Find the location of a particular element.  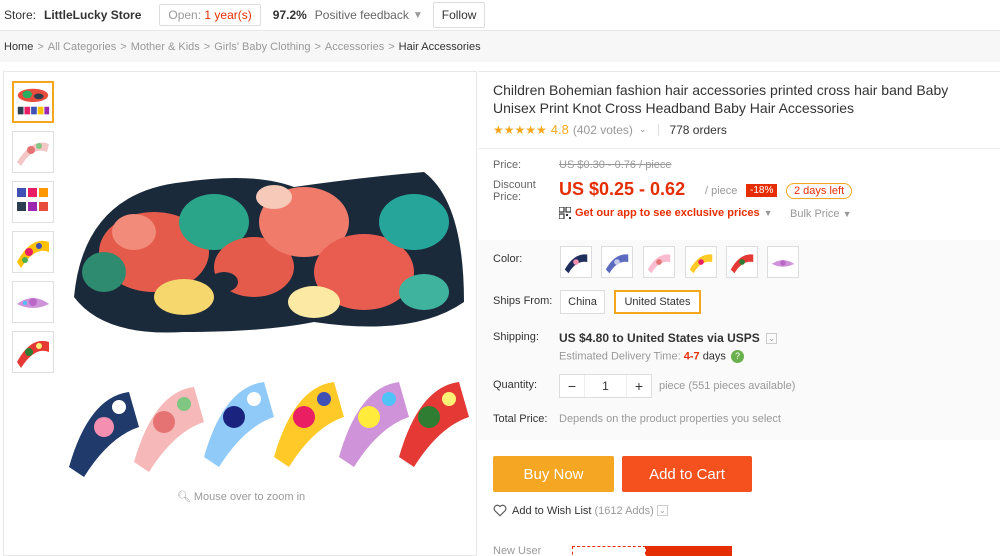

feedback-percent: 97.2% is located at coordinates (289, 15).